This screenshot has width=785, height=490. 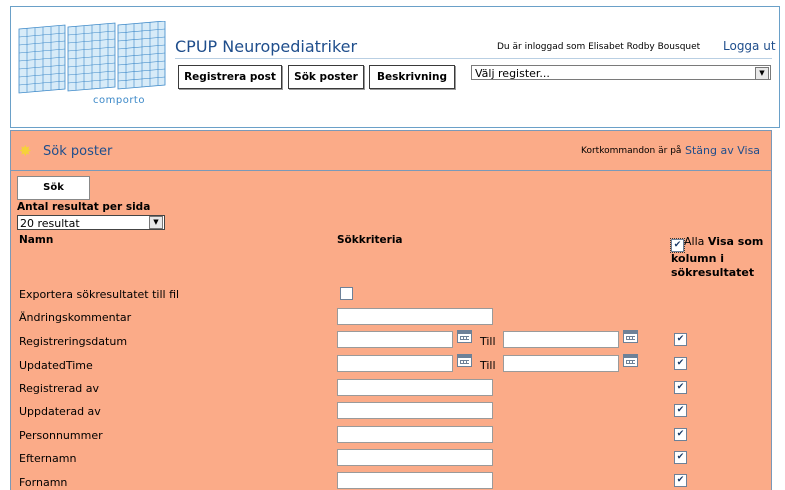 I want to click on logout-link: Logga ut, so click(x=749, y=46).